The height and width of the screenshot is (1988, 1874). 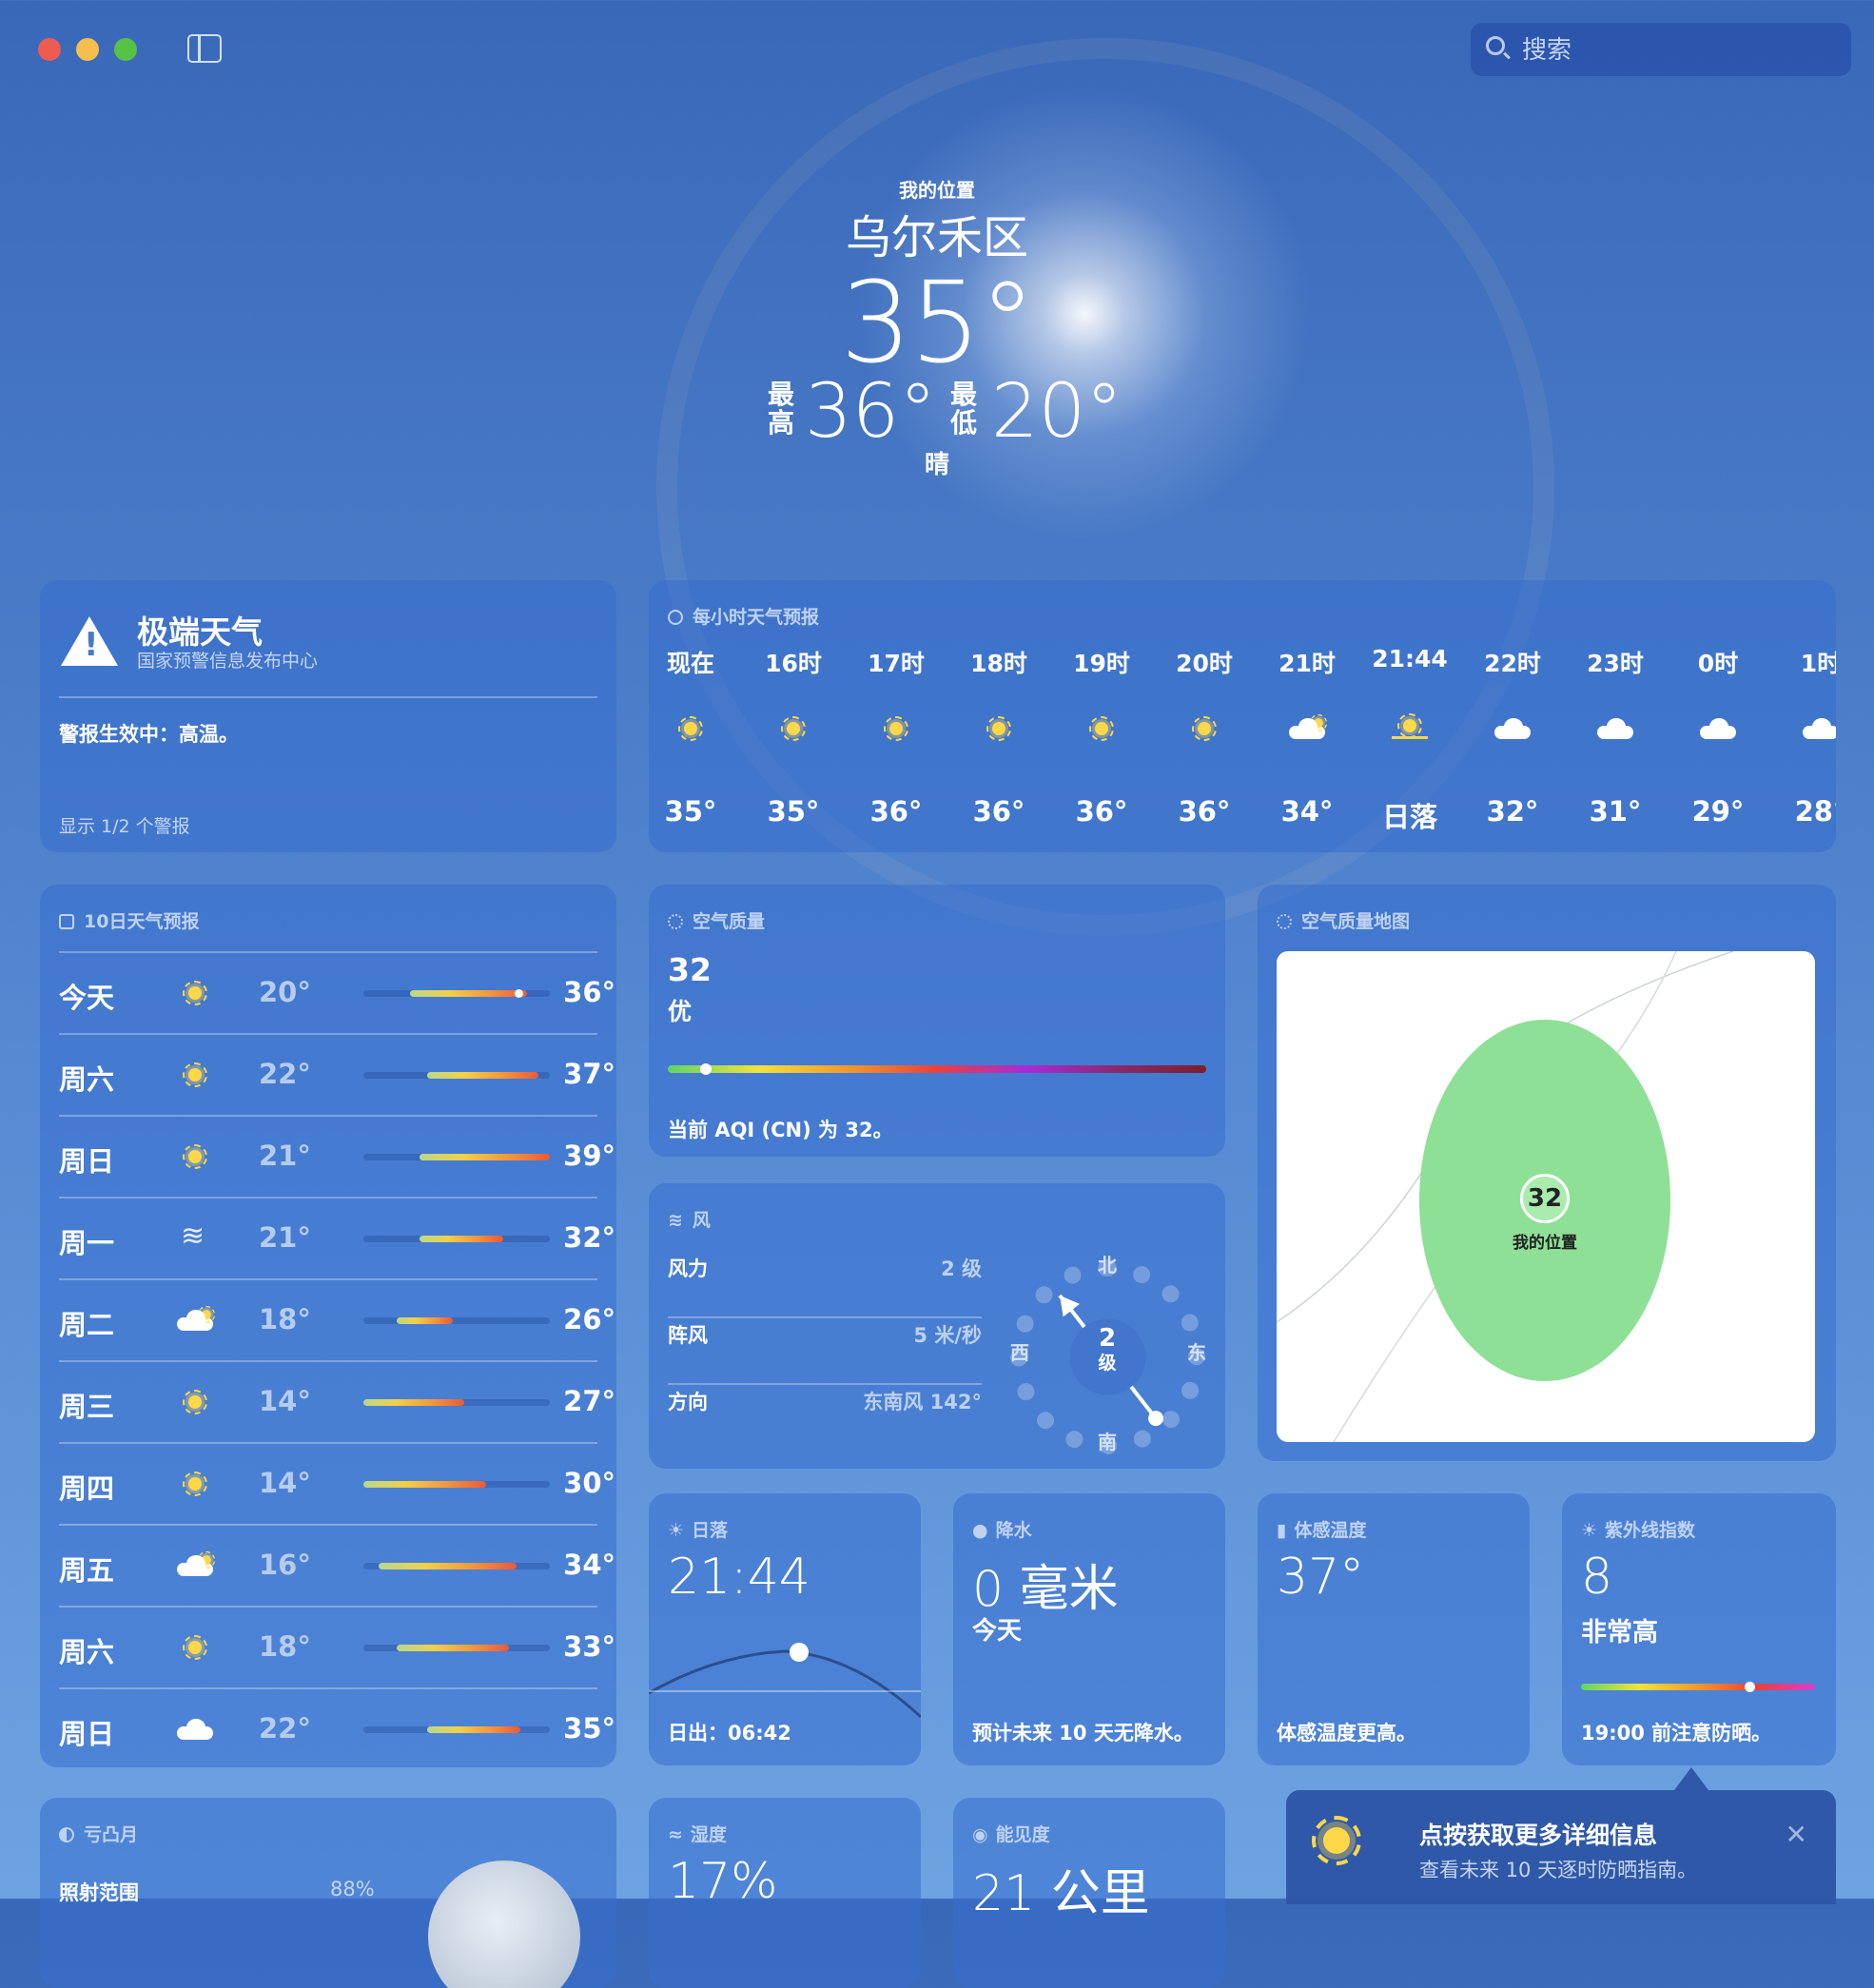 What do you see at coordinates (337, 1237) in the screenshot?
I see `daily-row: 周一 ≋ 21° 32°` at bounding box center [337, 1237].